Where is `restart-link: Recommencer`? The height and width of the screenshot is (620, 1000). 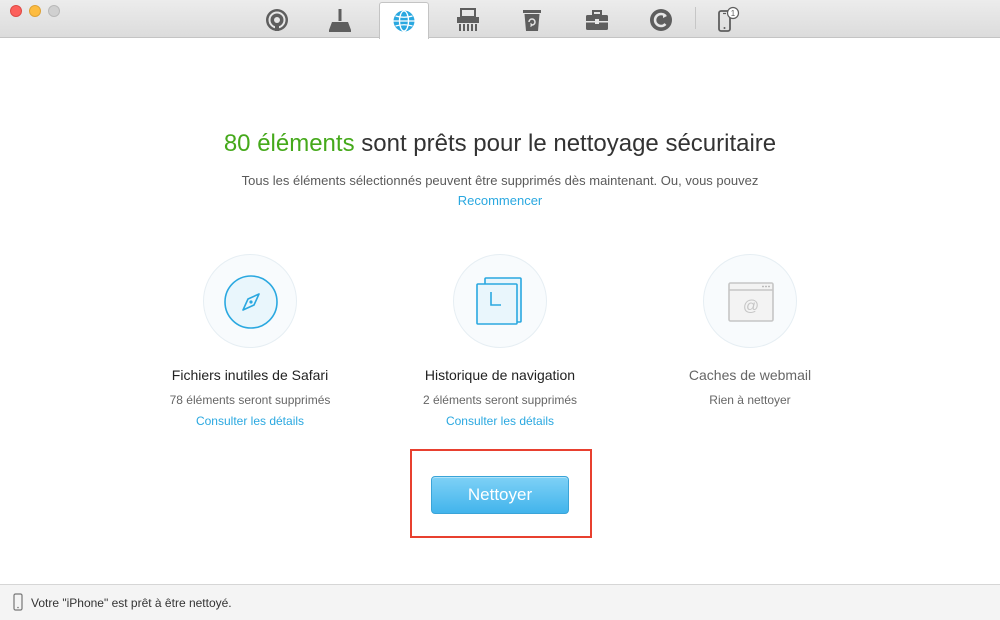 restart-link: Recommencer is located at coordinates (500, 200).